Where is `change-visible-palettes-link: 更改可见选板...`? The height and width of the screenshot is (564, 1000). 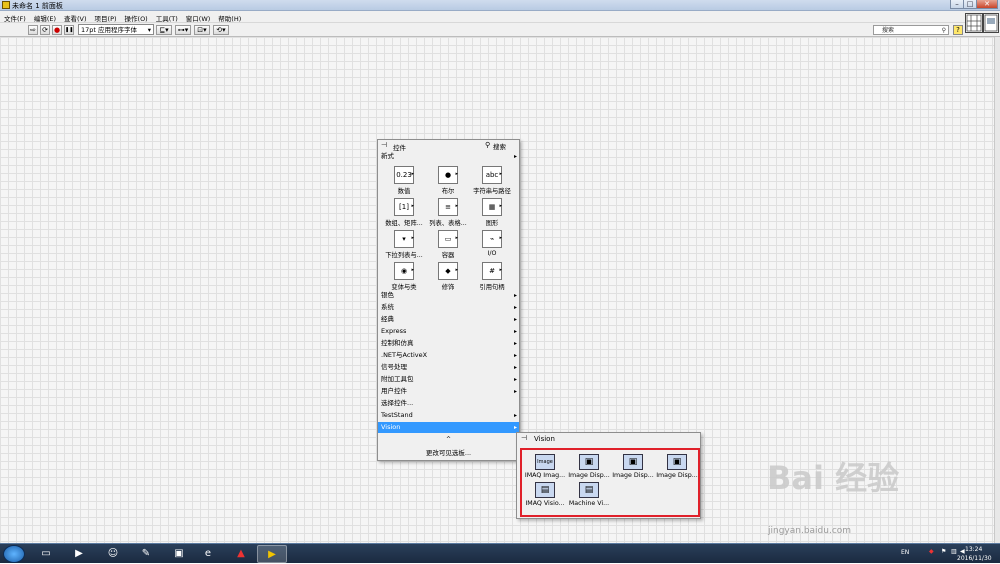
change-visible-palettes-link: 更改可见选板... is located at coordinates (448, 452).